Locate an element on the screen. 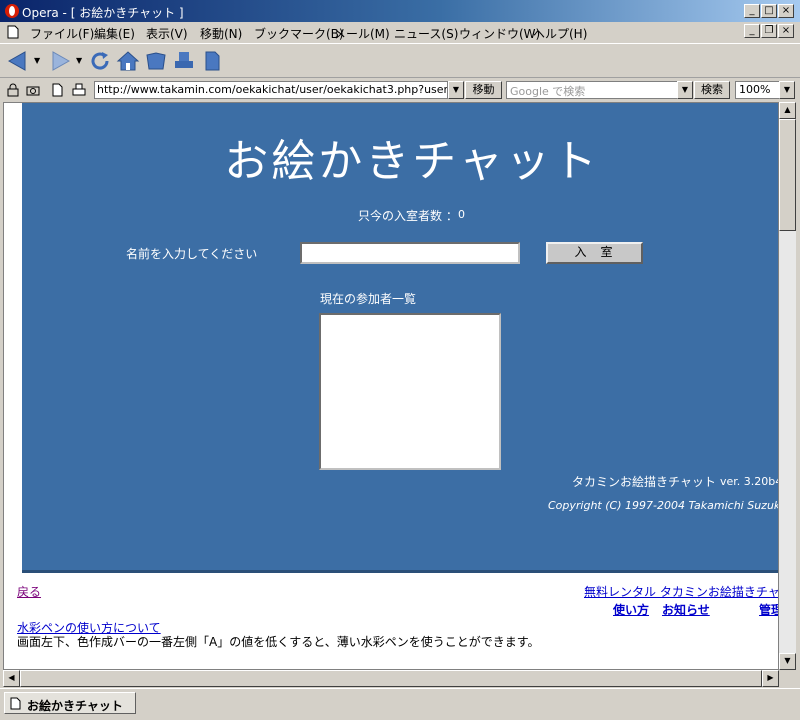  menu-file: ファイル(F) is located at coordinates (62, 33).